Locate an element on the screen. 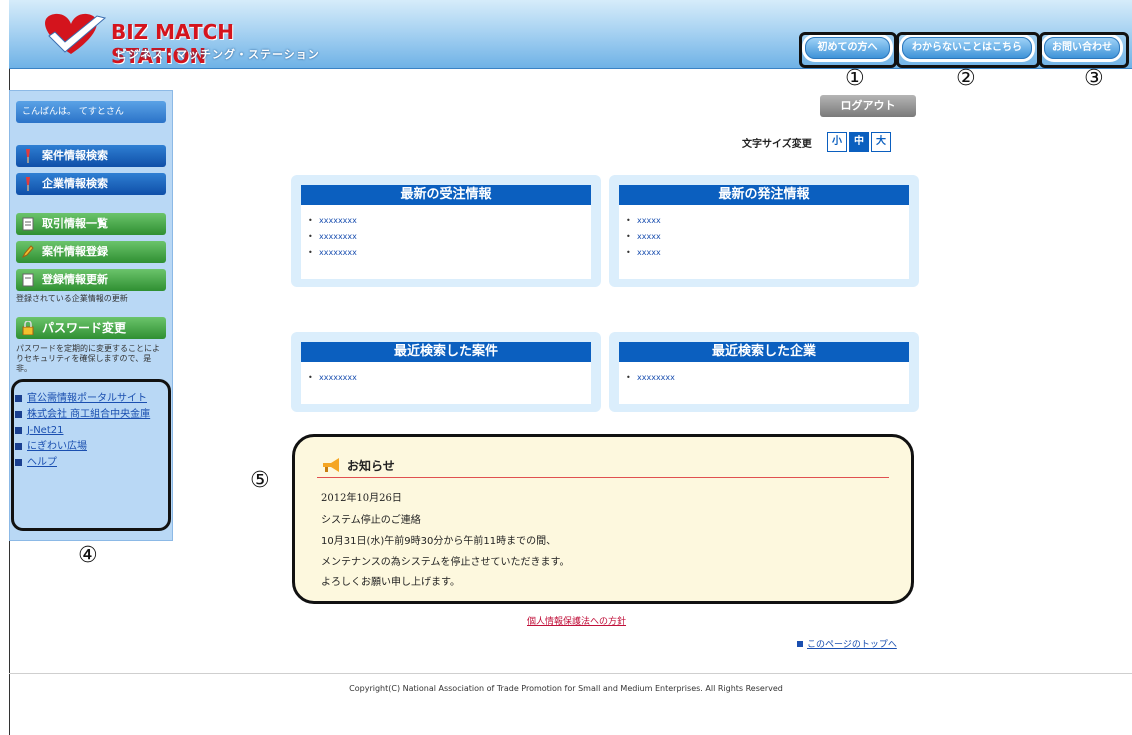 The image size is (1132, 735). company-search-label: 企業情報検索 is located at coordinates (75, 183).